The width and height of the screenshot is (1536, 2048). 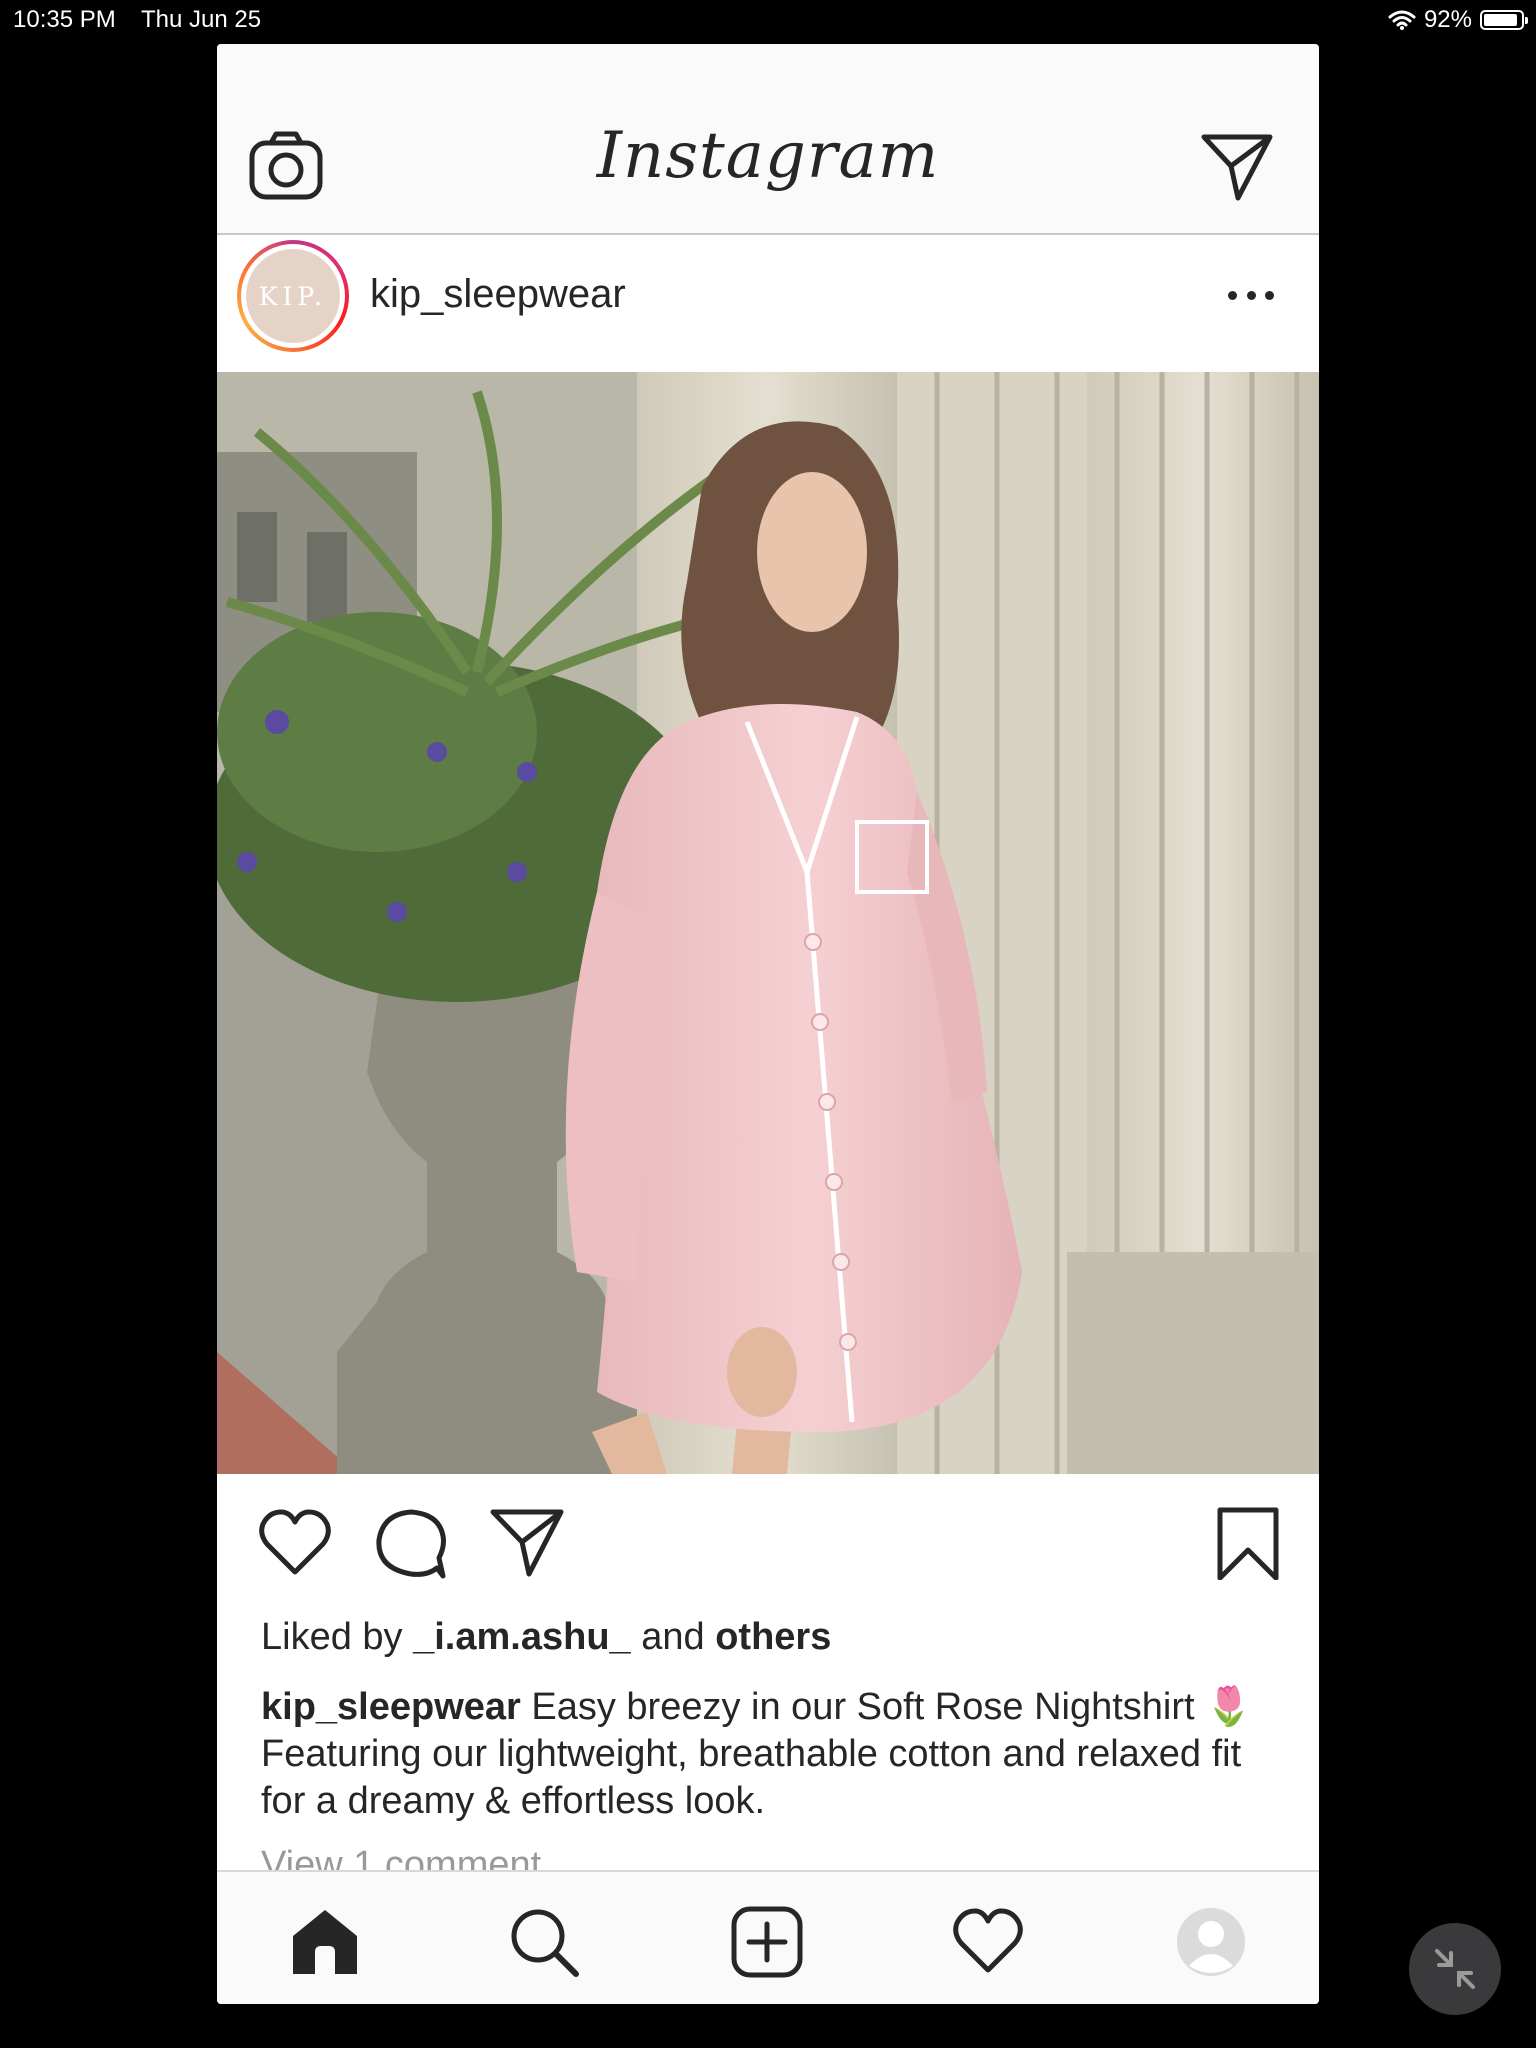 What do you see at coordinates (498, 294) in the screenshot?
I see `post-username: kip_sleepwear` at bounding box center [498, 294].